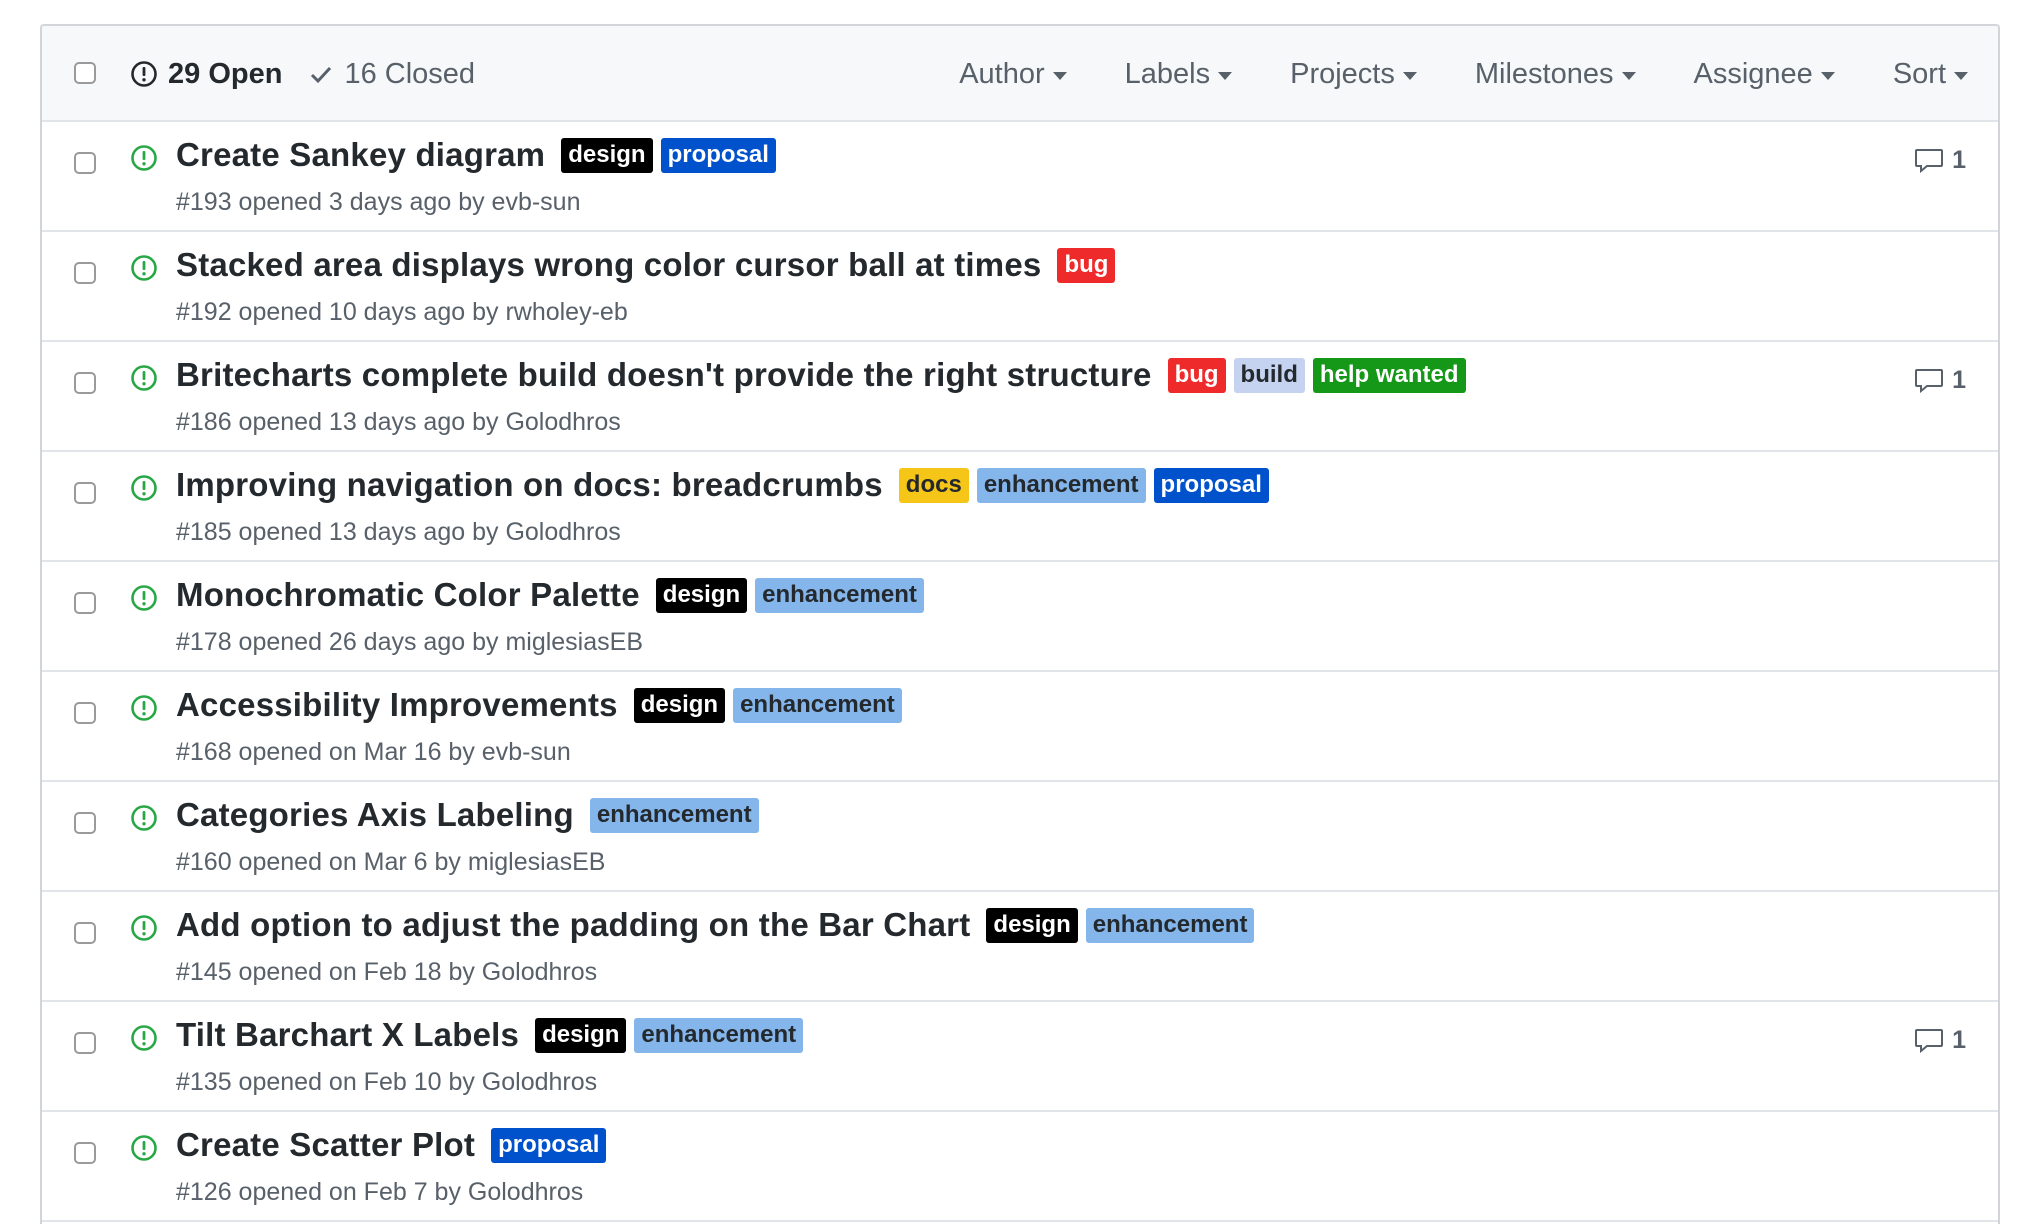 Image resolution: width=2040 pixels, height=1224 pixels. Describe the element at coordinates (373, 752) in the screenshot. I see `issue-meta: #168 opened on Mar 16 by evb-sun` at that location.